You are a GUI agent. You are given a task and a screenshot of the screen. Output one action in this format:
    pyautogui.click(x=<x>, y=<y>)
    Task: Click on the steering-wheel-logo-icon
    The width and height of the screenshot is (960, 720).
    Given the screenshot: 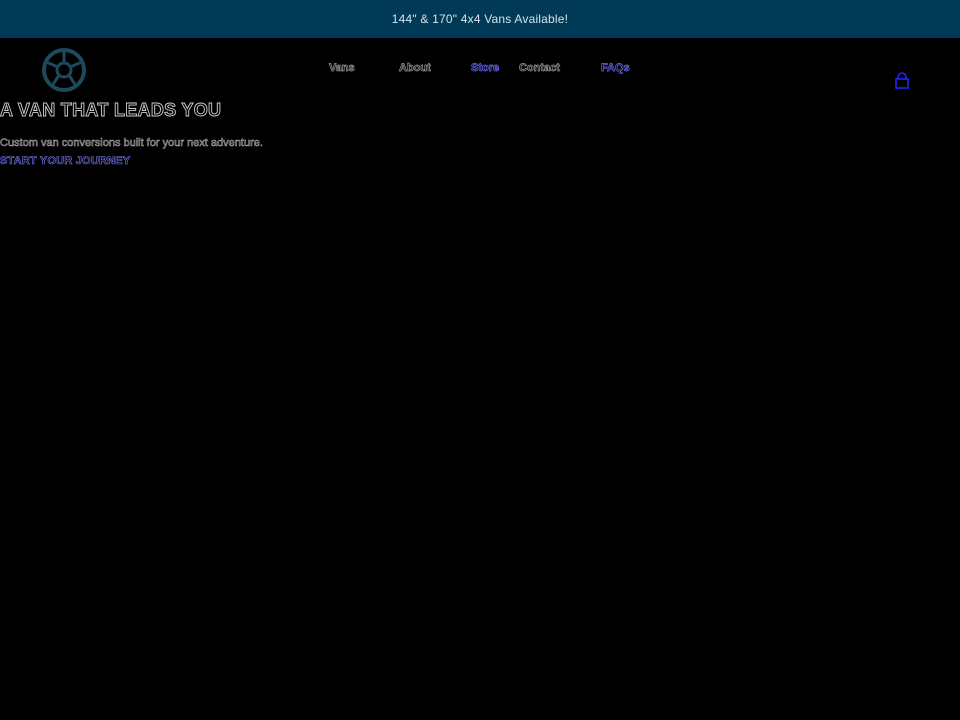 What is the action you would take?
    pyautogui.click(x=64, y=70)
    